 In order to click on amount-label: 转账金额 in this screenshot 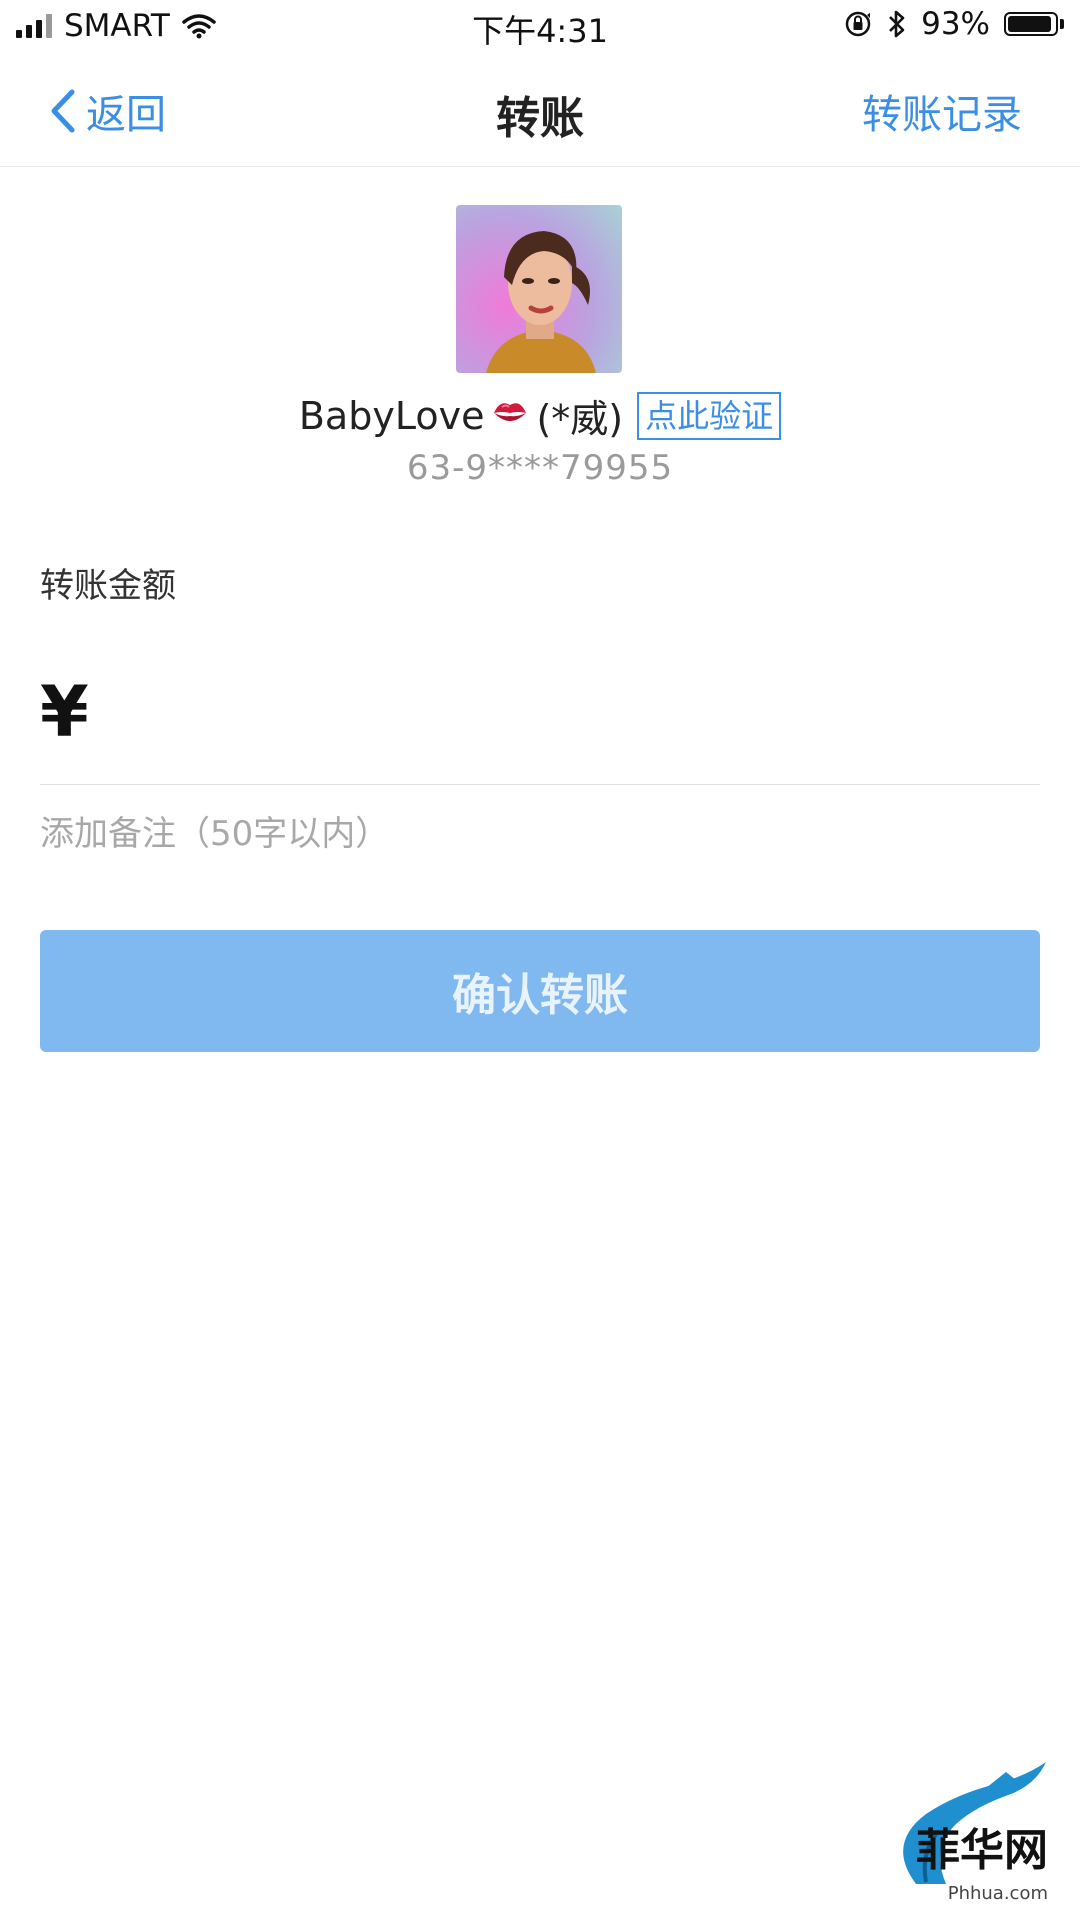, I will do `click(108, 586)`.